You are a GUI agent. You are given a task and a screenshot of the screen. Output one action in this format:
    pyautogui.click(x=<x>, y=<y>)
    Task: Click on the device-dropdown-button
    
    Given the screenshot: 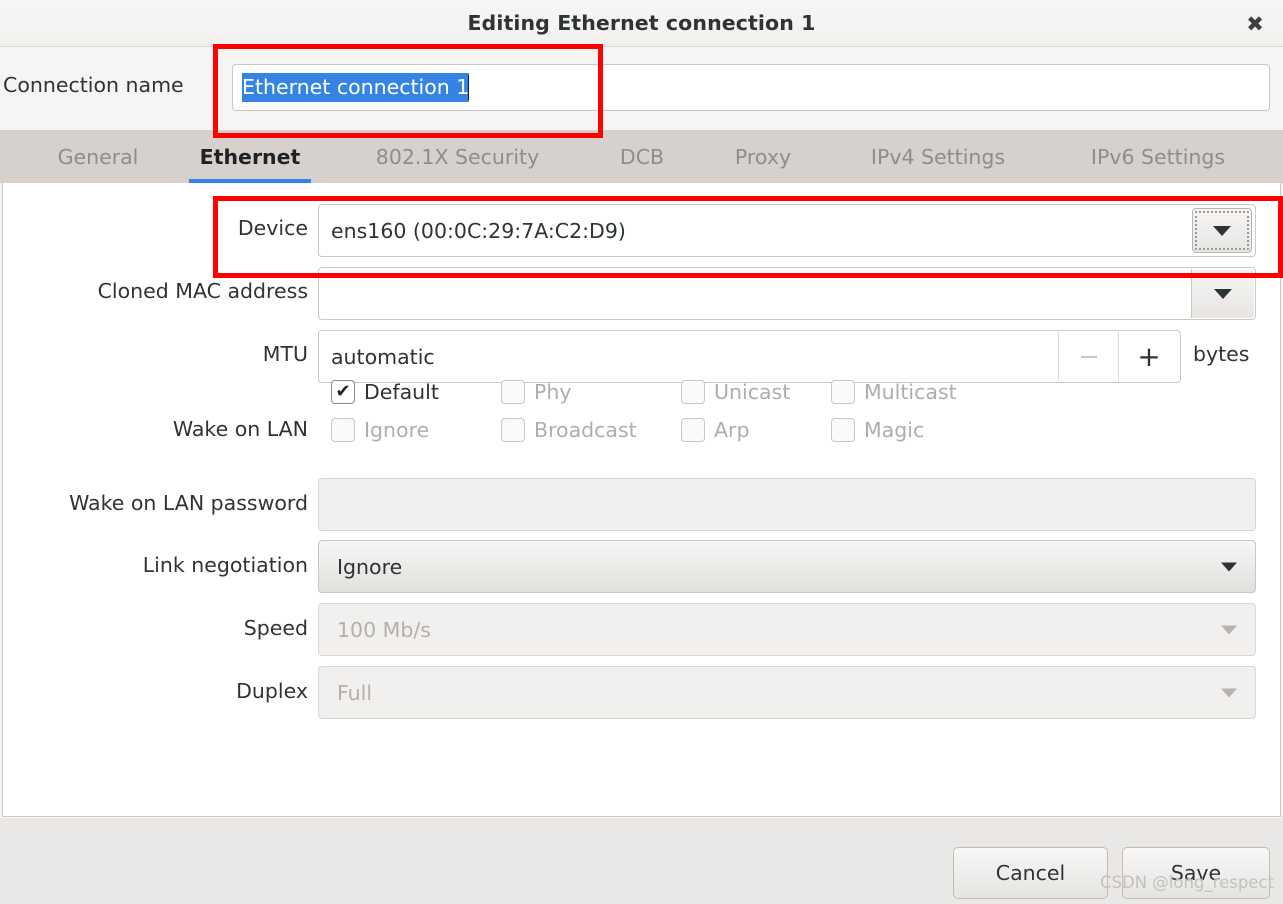 What is the action you would take?
    pyautogui.click(x=1222, y=230)
    